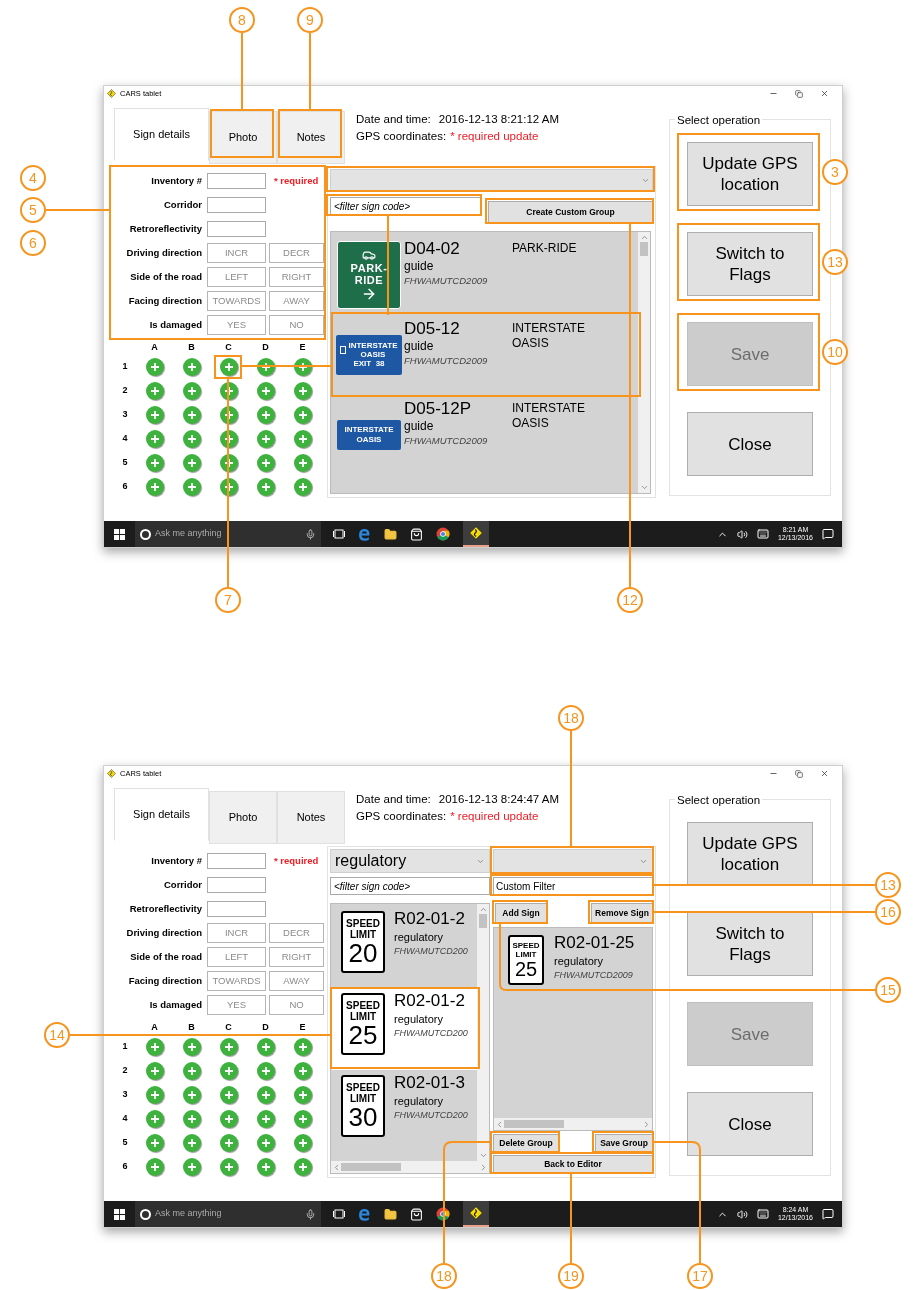 The height and width of the screenshot is (1290, 921). What do you see at coordinates (405, 206) in the screenshot?
I see `filter-field: <filter sign code>` at bounding box center [405, 206].